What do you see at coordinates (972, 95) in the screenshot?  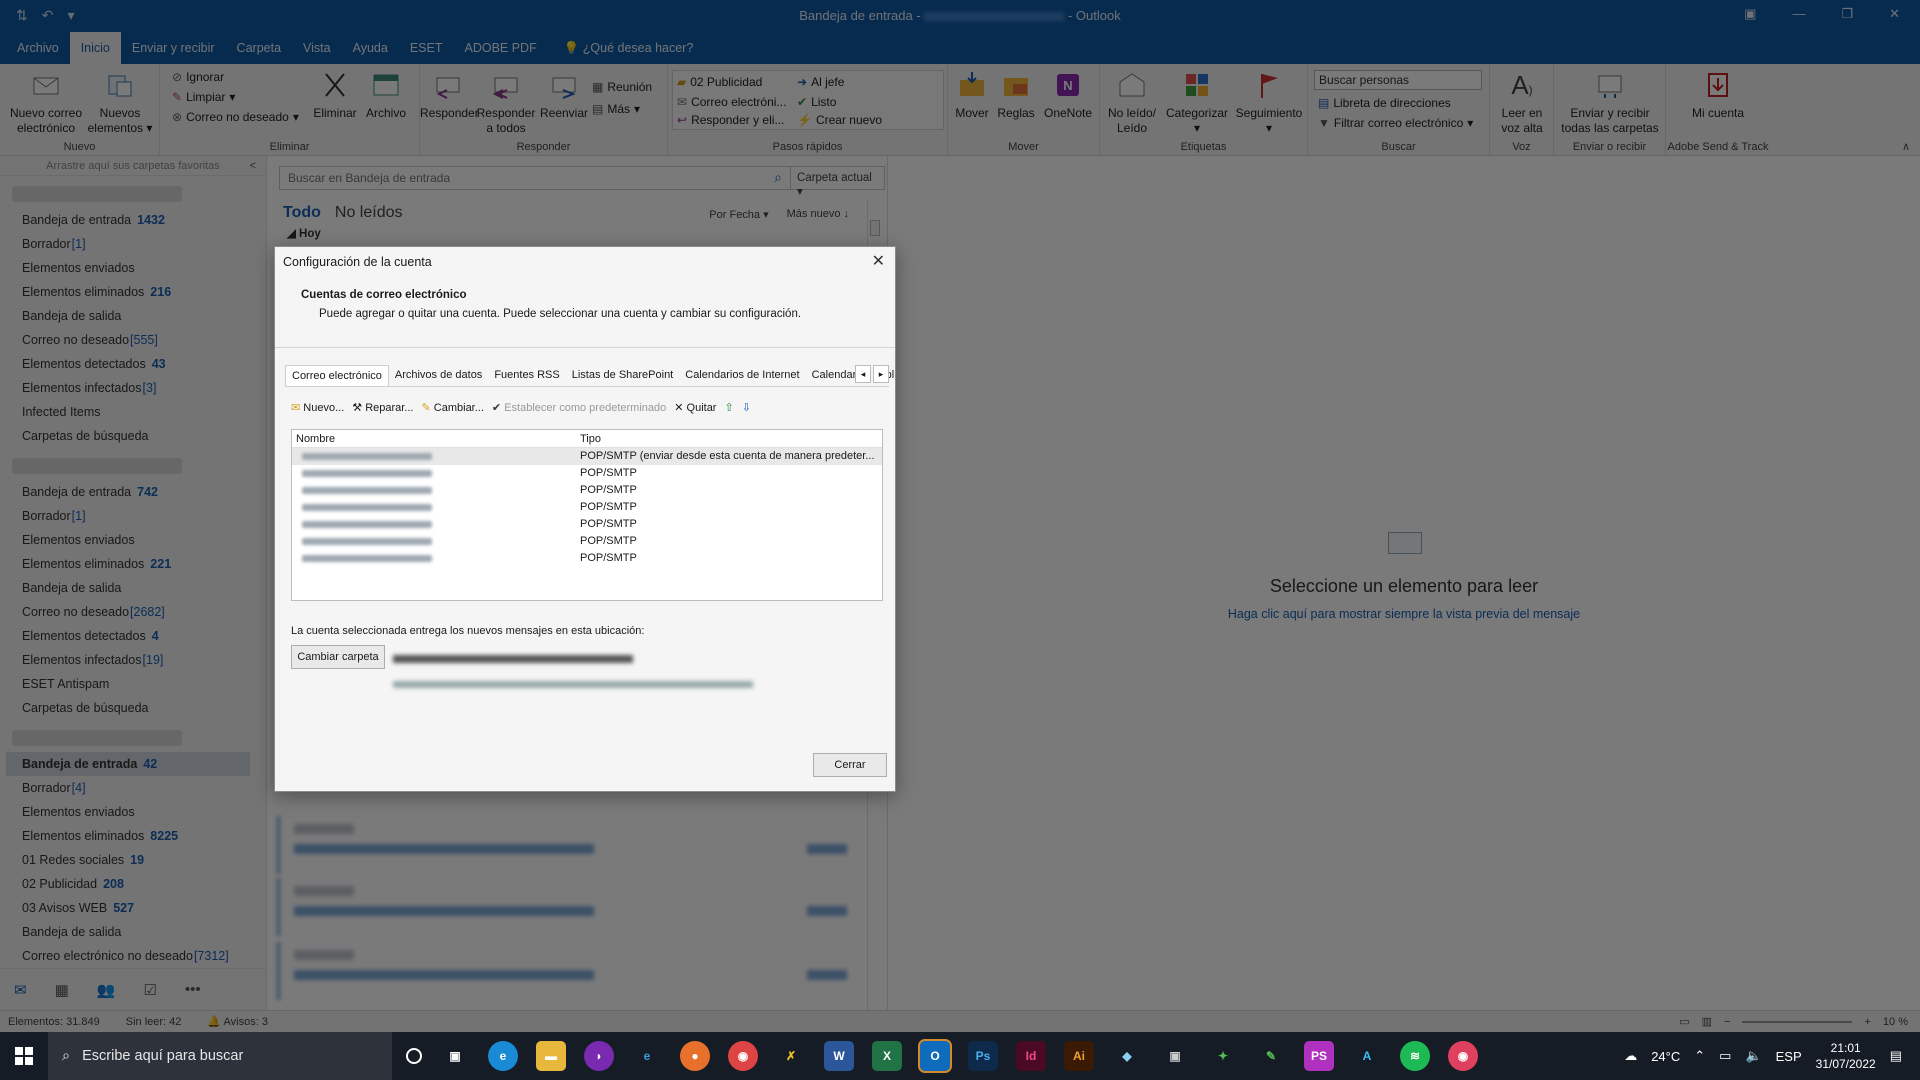 I see `move-button: Mover` at bounding box center [972, 95].